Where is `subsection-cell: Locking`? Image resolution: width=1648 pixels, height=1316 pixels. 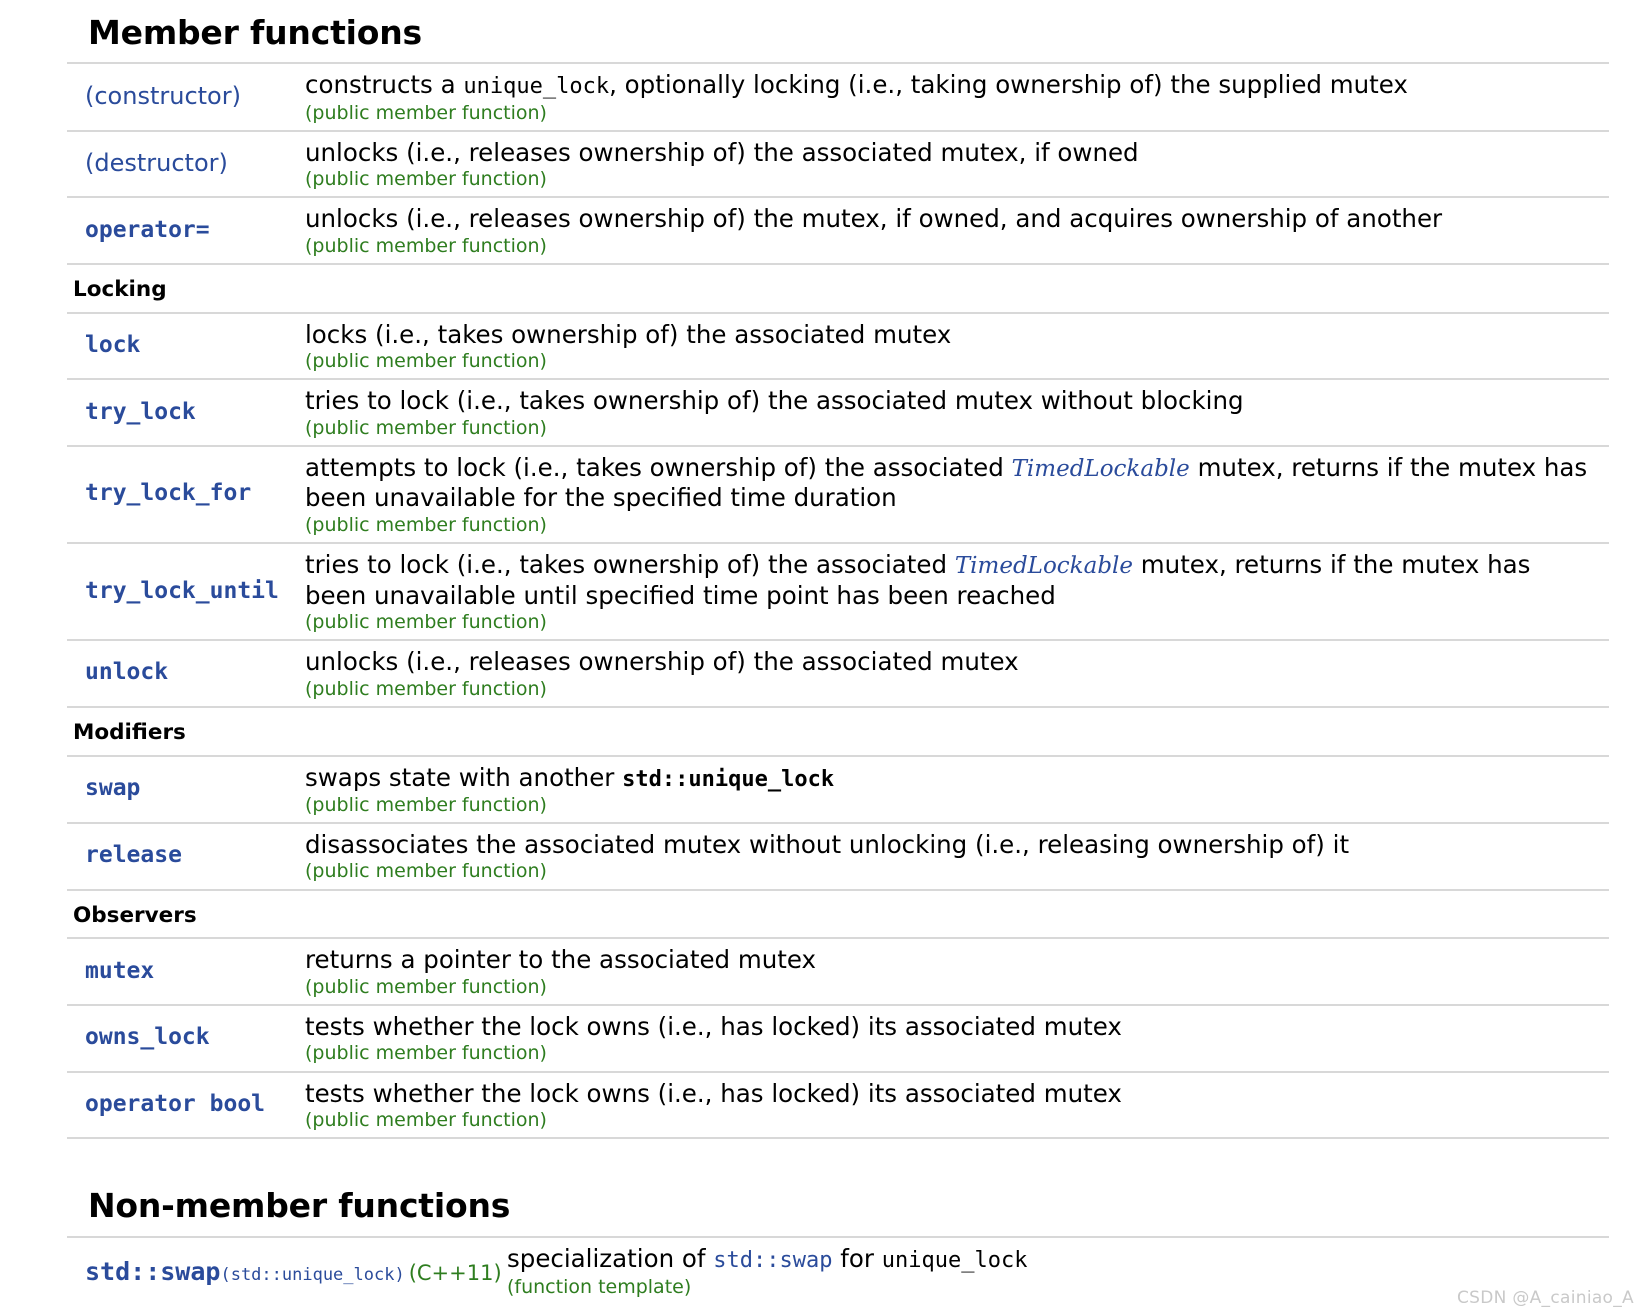
subsection-cell: Locking is located at coordinates (838, 288).